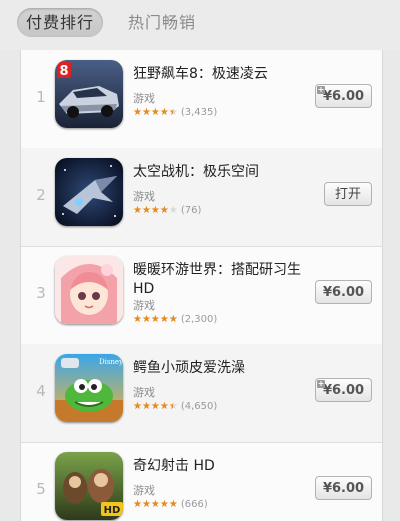 The width and height of the screenshot is (400, 521). What do you see at coordinates (199, 406) in the screenshot?
I see `rating-count: (4,650)` at bounding box center [199, 406].